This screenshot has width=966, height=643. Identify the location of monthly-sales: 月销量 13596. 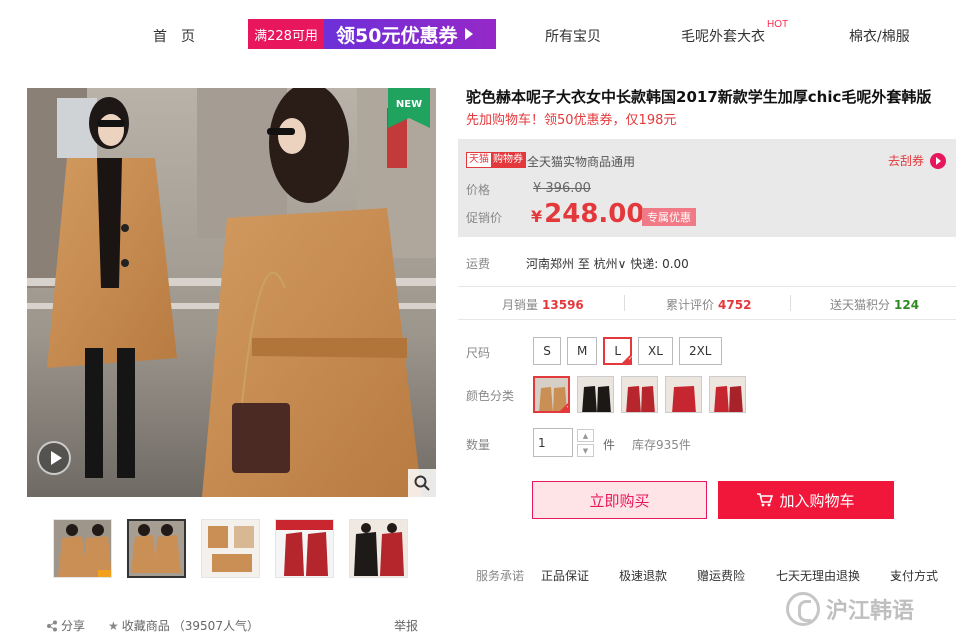
(543, 304).